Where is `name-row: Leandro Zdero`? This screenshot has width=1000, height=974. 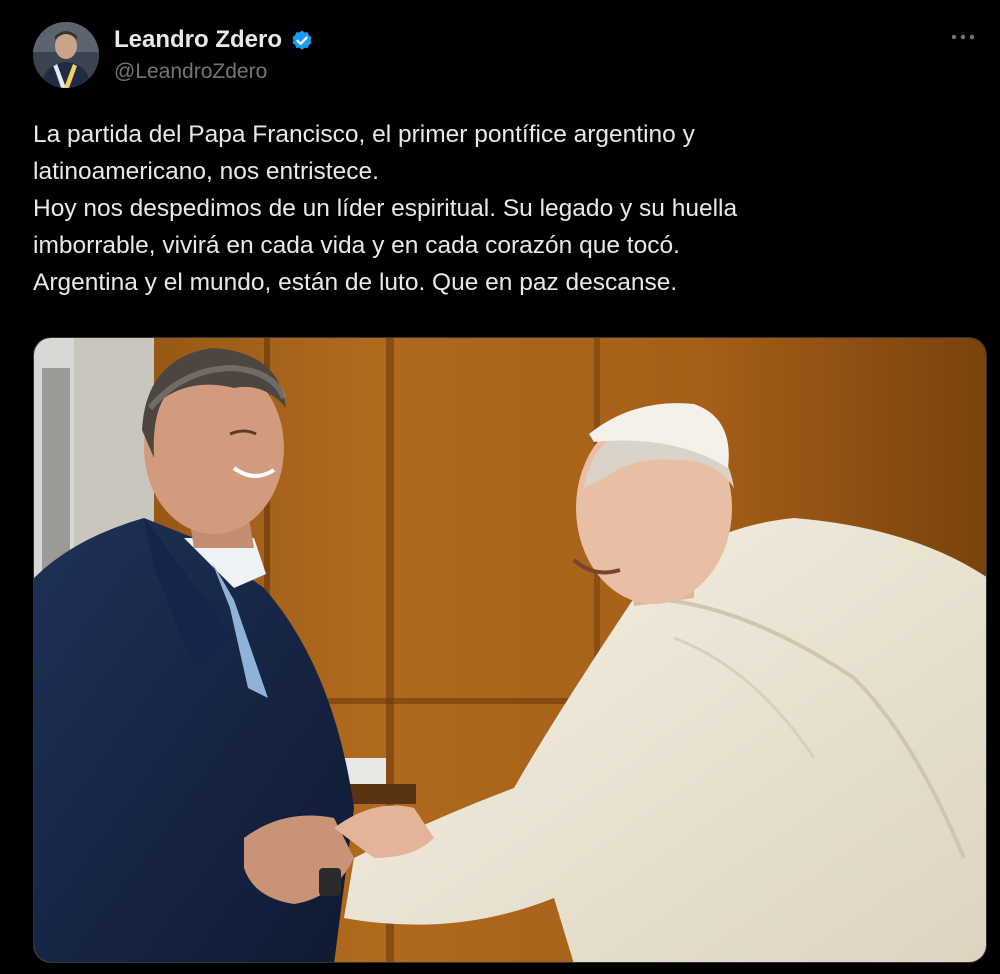
name-row: Leandro Zdero is located at coordinates (214, 40).